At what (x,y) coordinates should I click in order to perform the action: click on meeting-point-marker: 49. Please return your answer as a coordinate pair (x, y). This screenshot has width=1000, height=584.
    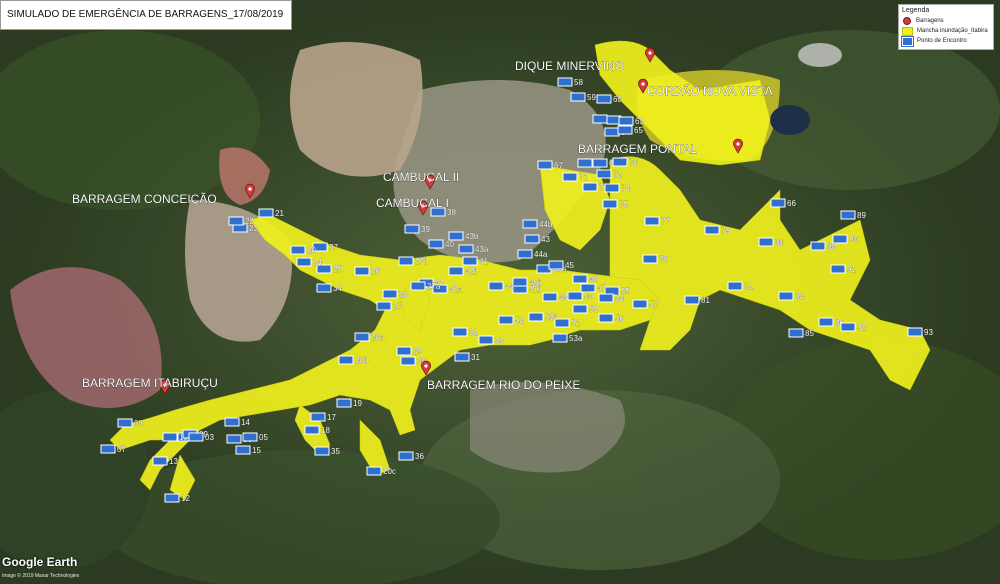
    Looking at the image, I should click on (555, 297).